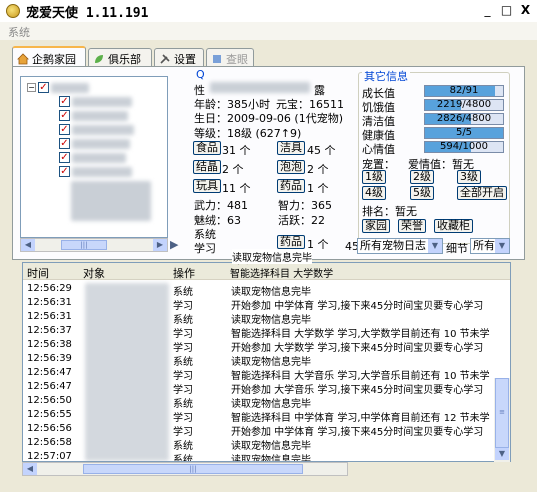 The image size is (537, 492). Describe the element at coordinates (160, 245) in the screenshot. I see `scroll-right-icon: ▶` at that location.